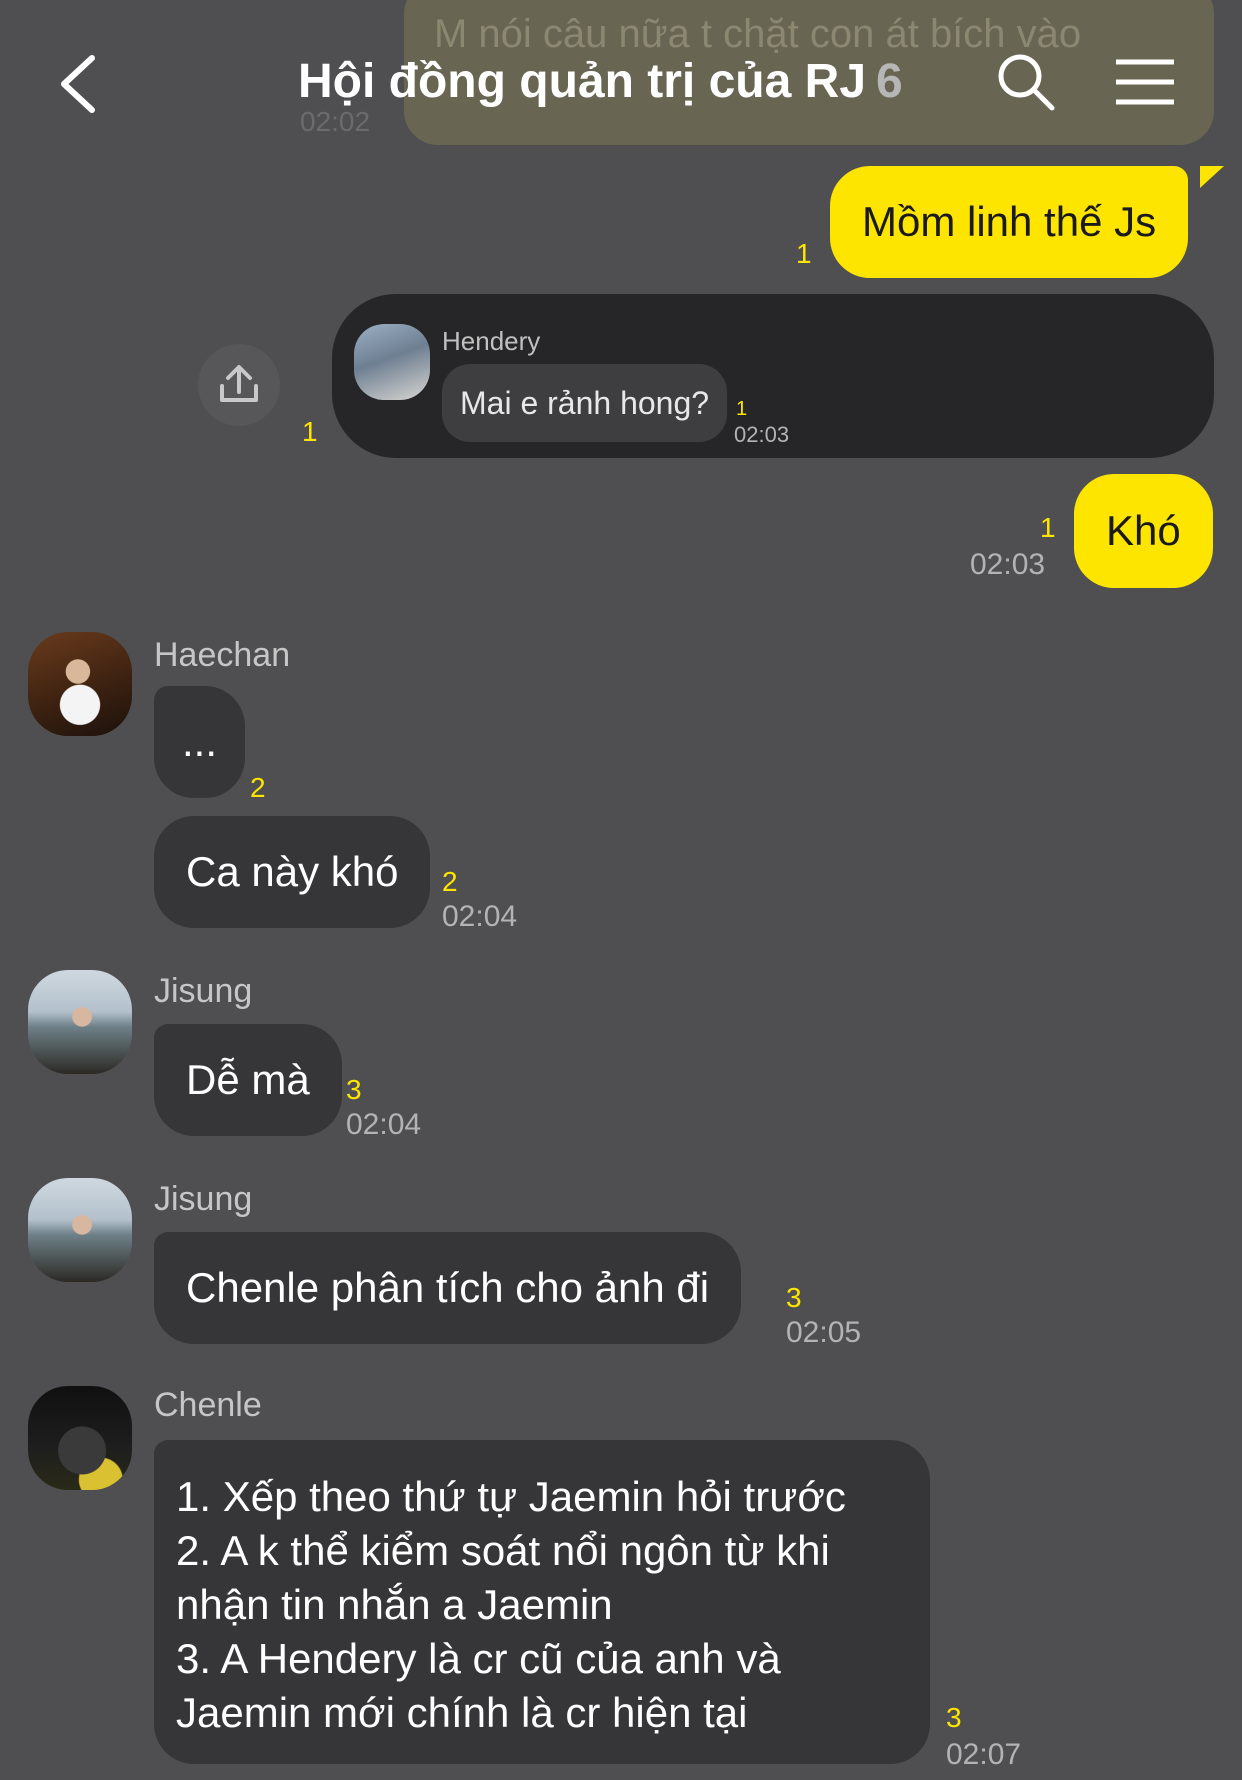 The image size is (1242, 1780). I want to click on message-bubble: Chenle phân tích cho ảnh đi, so click(448, 1288).